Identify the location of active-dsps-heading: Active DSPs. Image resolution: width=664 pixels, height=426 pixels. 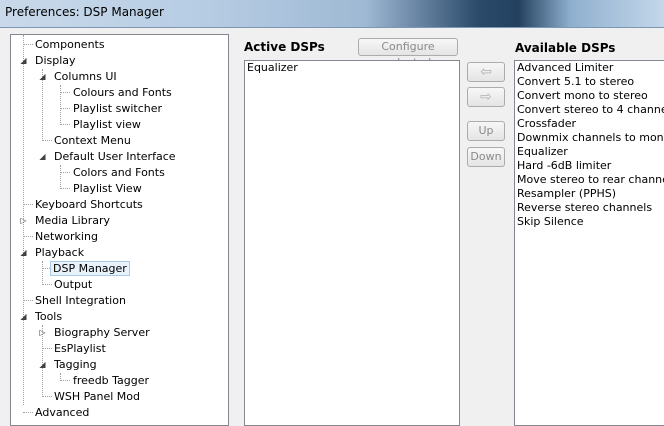
(284, 47).